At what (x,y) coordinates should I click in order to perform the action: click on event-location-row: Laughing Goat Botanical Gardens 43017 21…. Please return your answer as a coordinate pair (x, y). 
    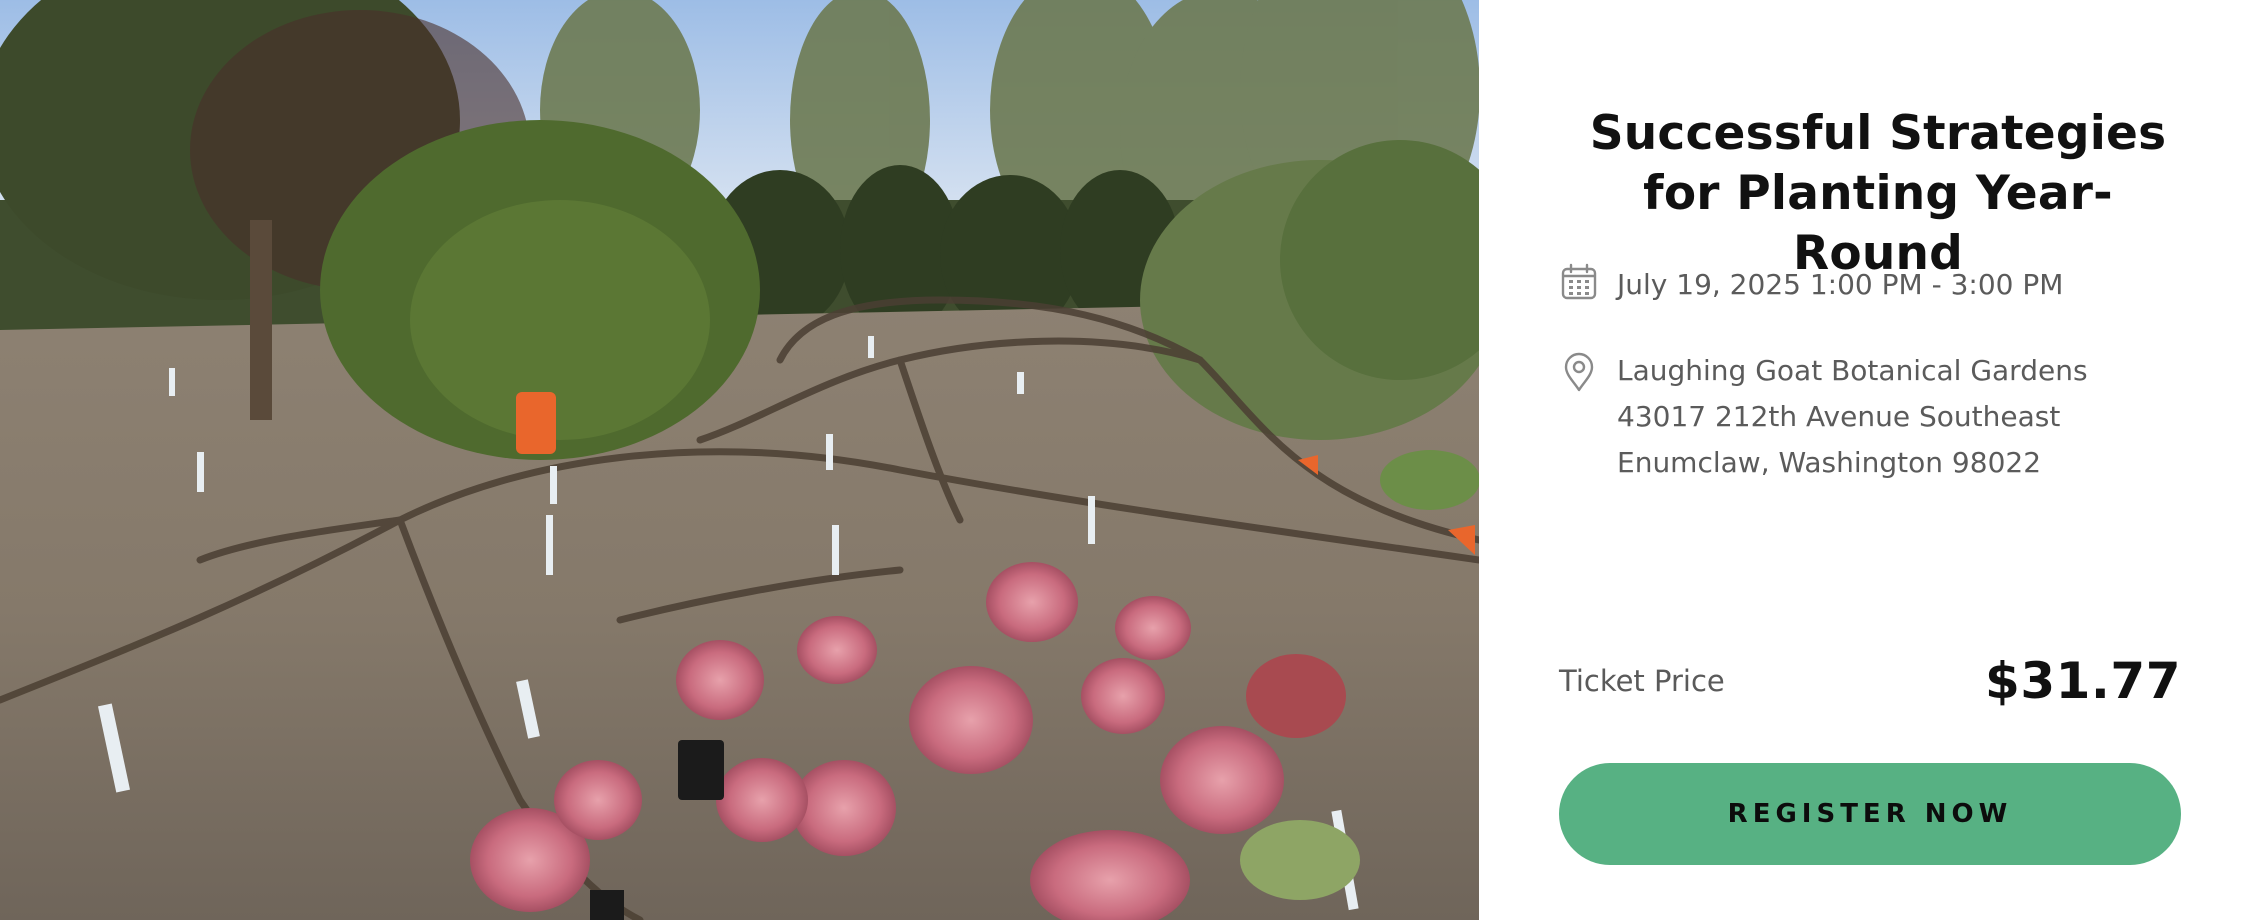
    Looking at the image, I should click on (1823, 417).